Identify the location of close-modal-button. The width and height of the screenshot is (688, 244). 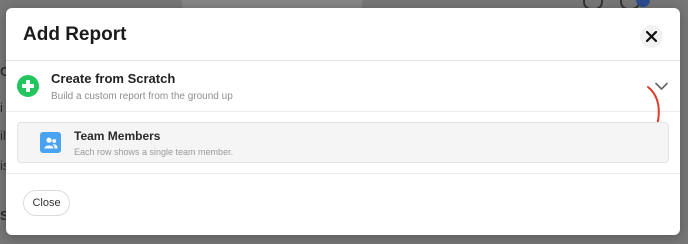
(651, 36).